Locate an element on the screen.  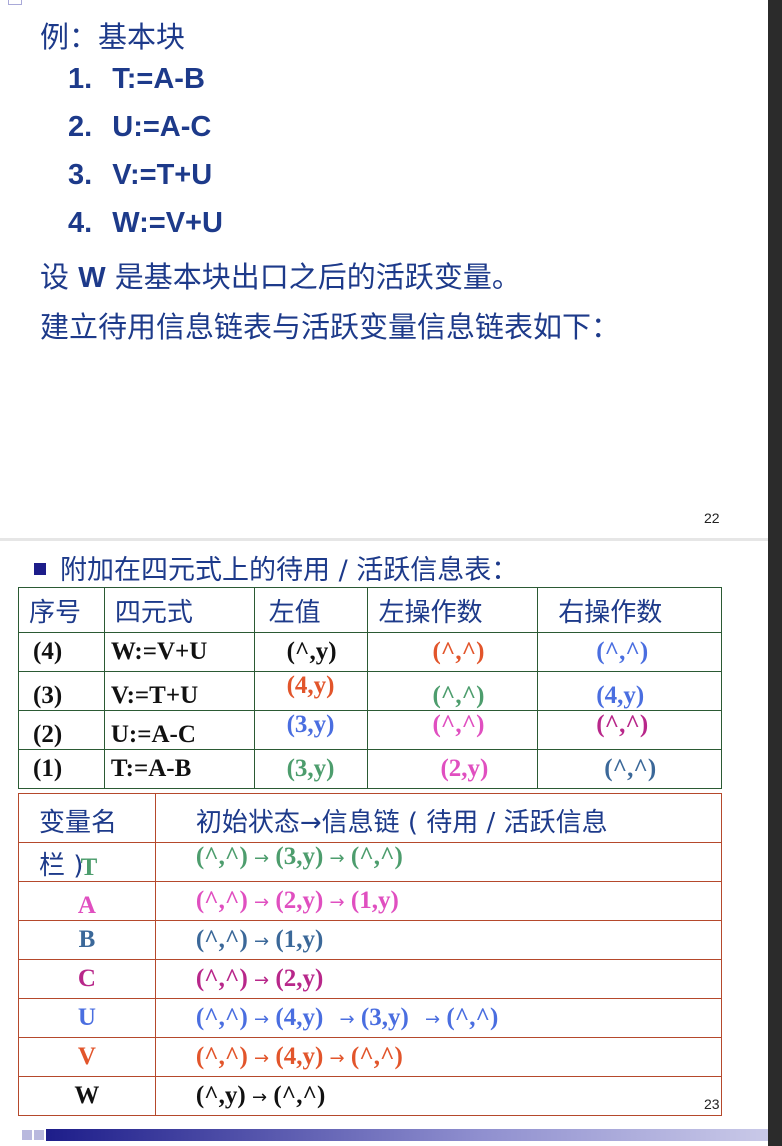
step-code: T:=A-B is located at coordinates (158, 79).